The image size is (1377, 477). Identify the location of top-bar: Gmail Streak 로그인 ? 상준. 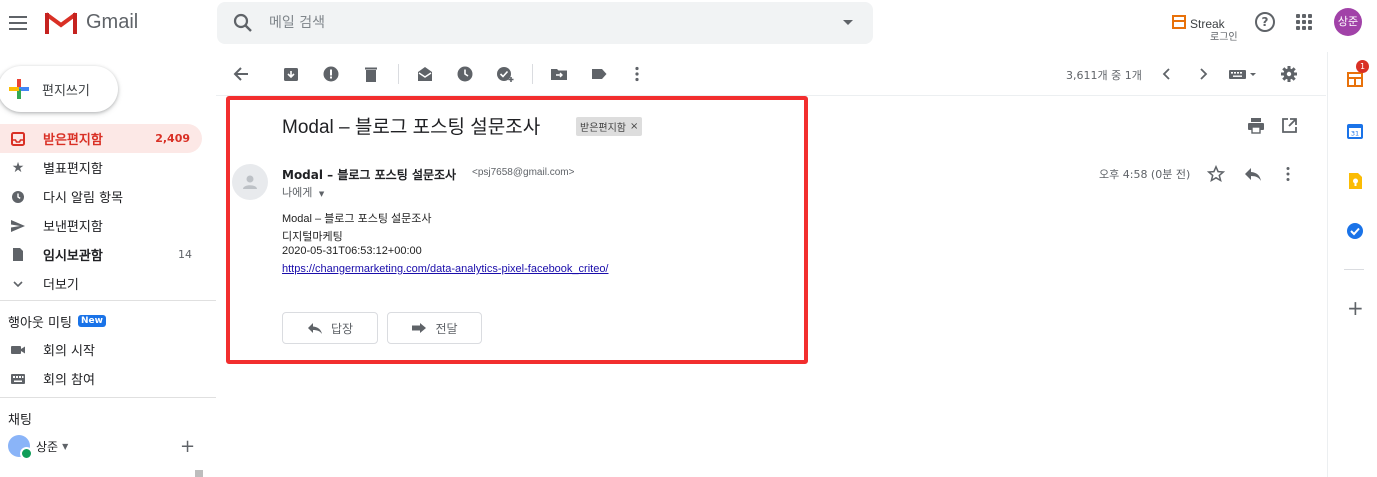
(688, 23).